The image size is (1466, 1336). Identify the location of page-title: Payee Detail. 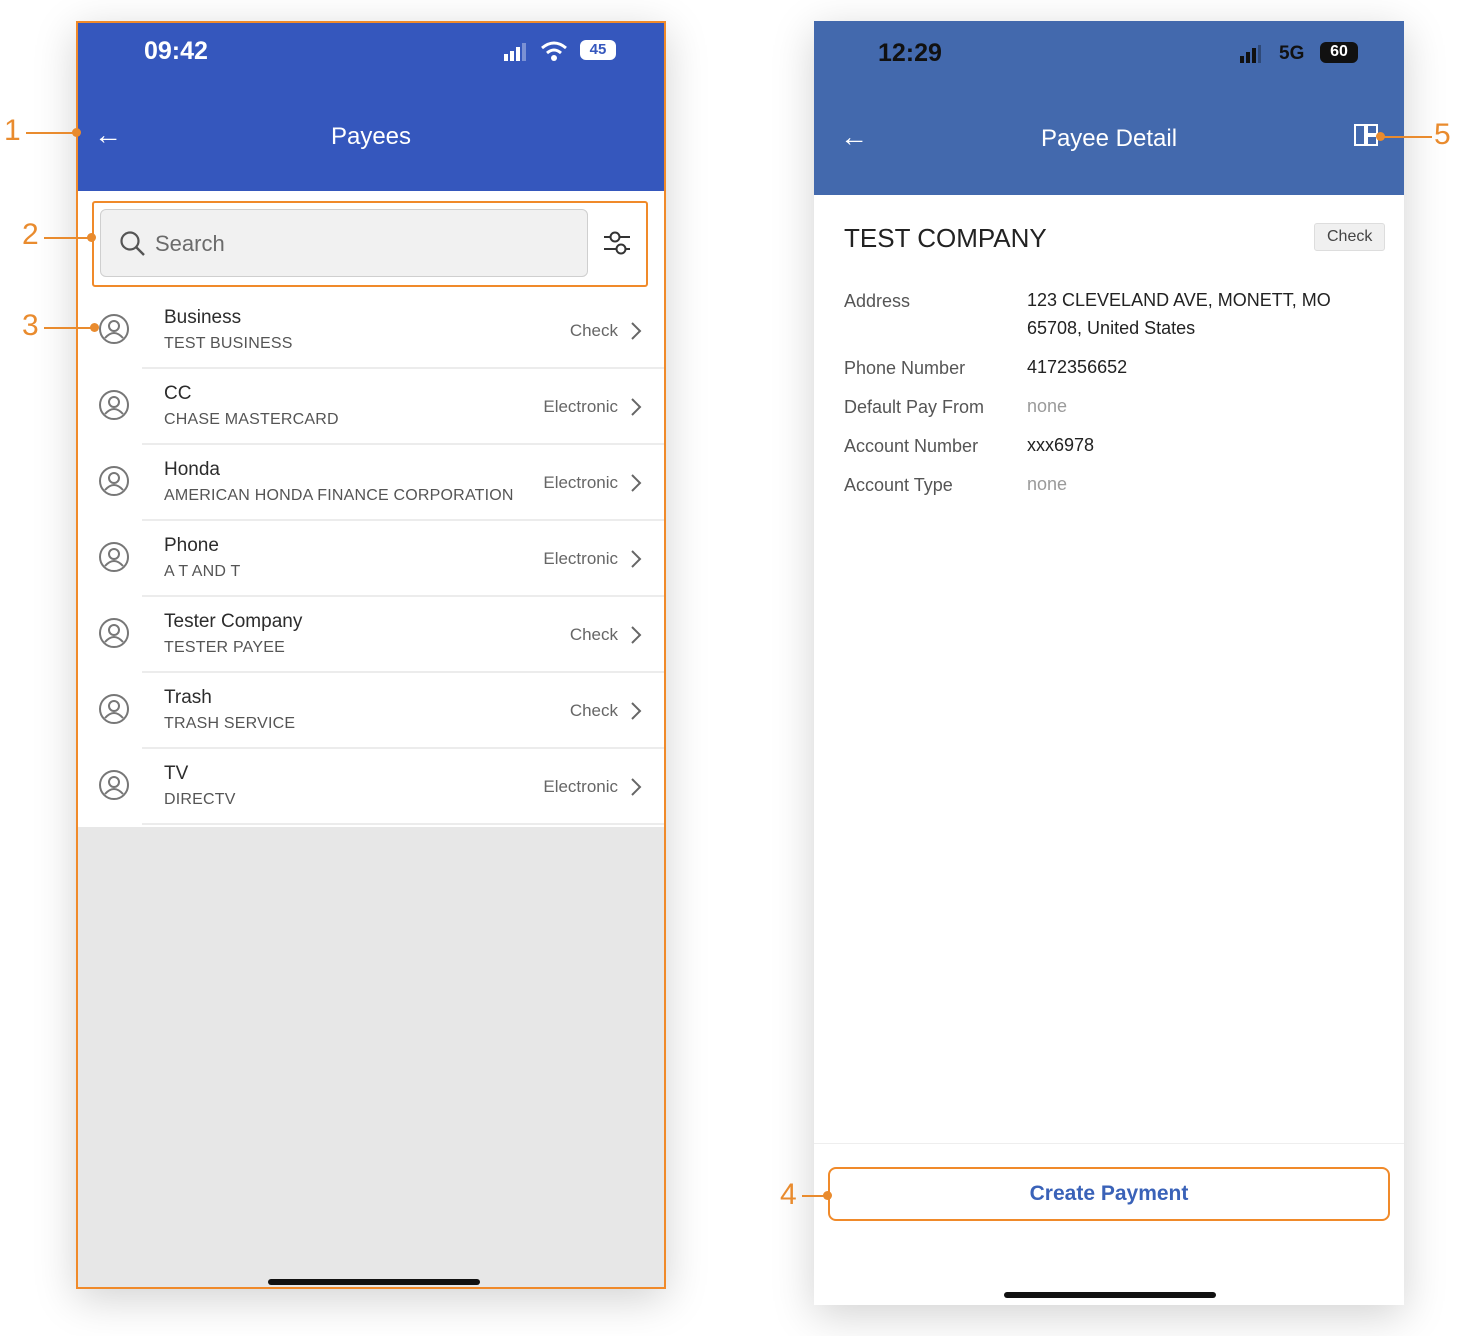
(1109, 138).